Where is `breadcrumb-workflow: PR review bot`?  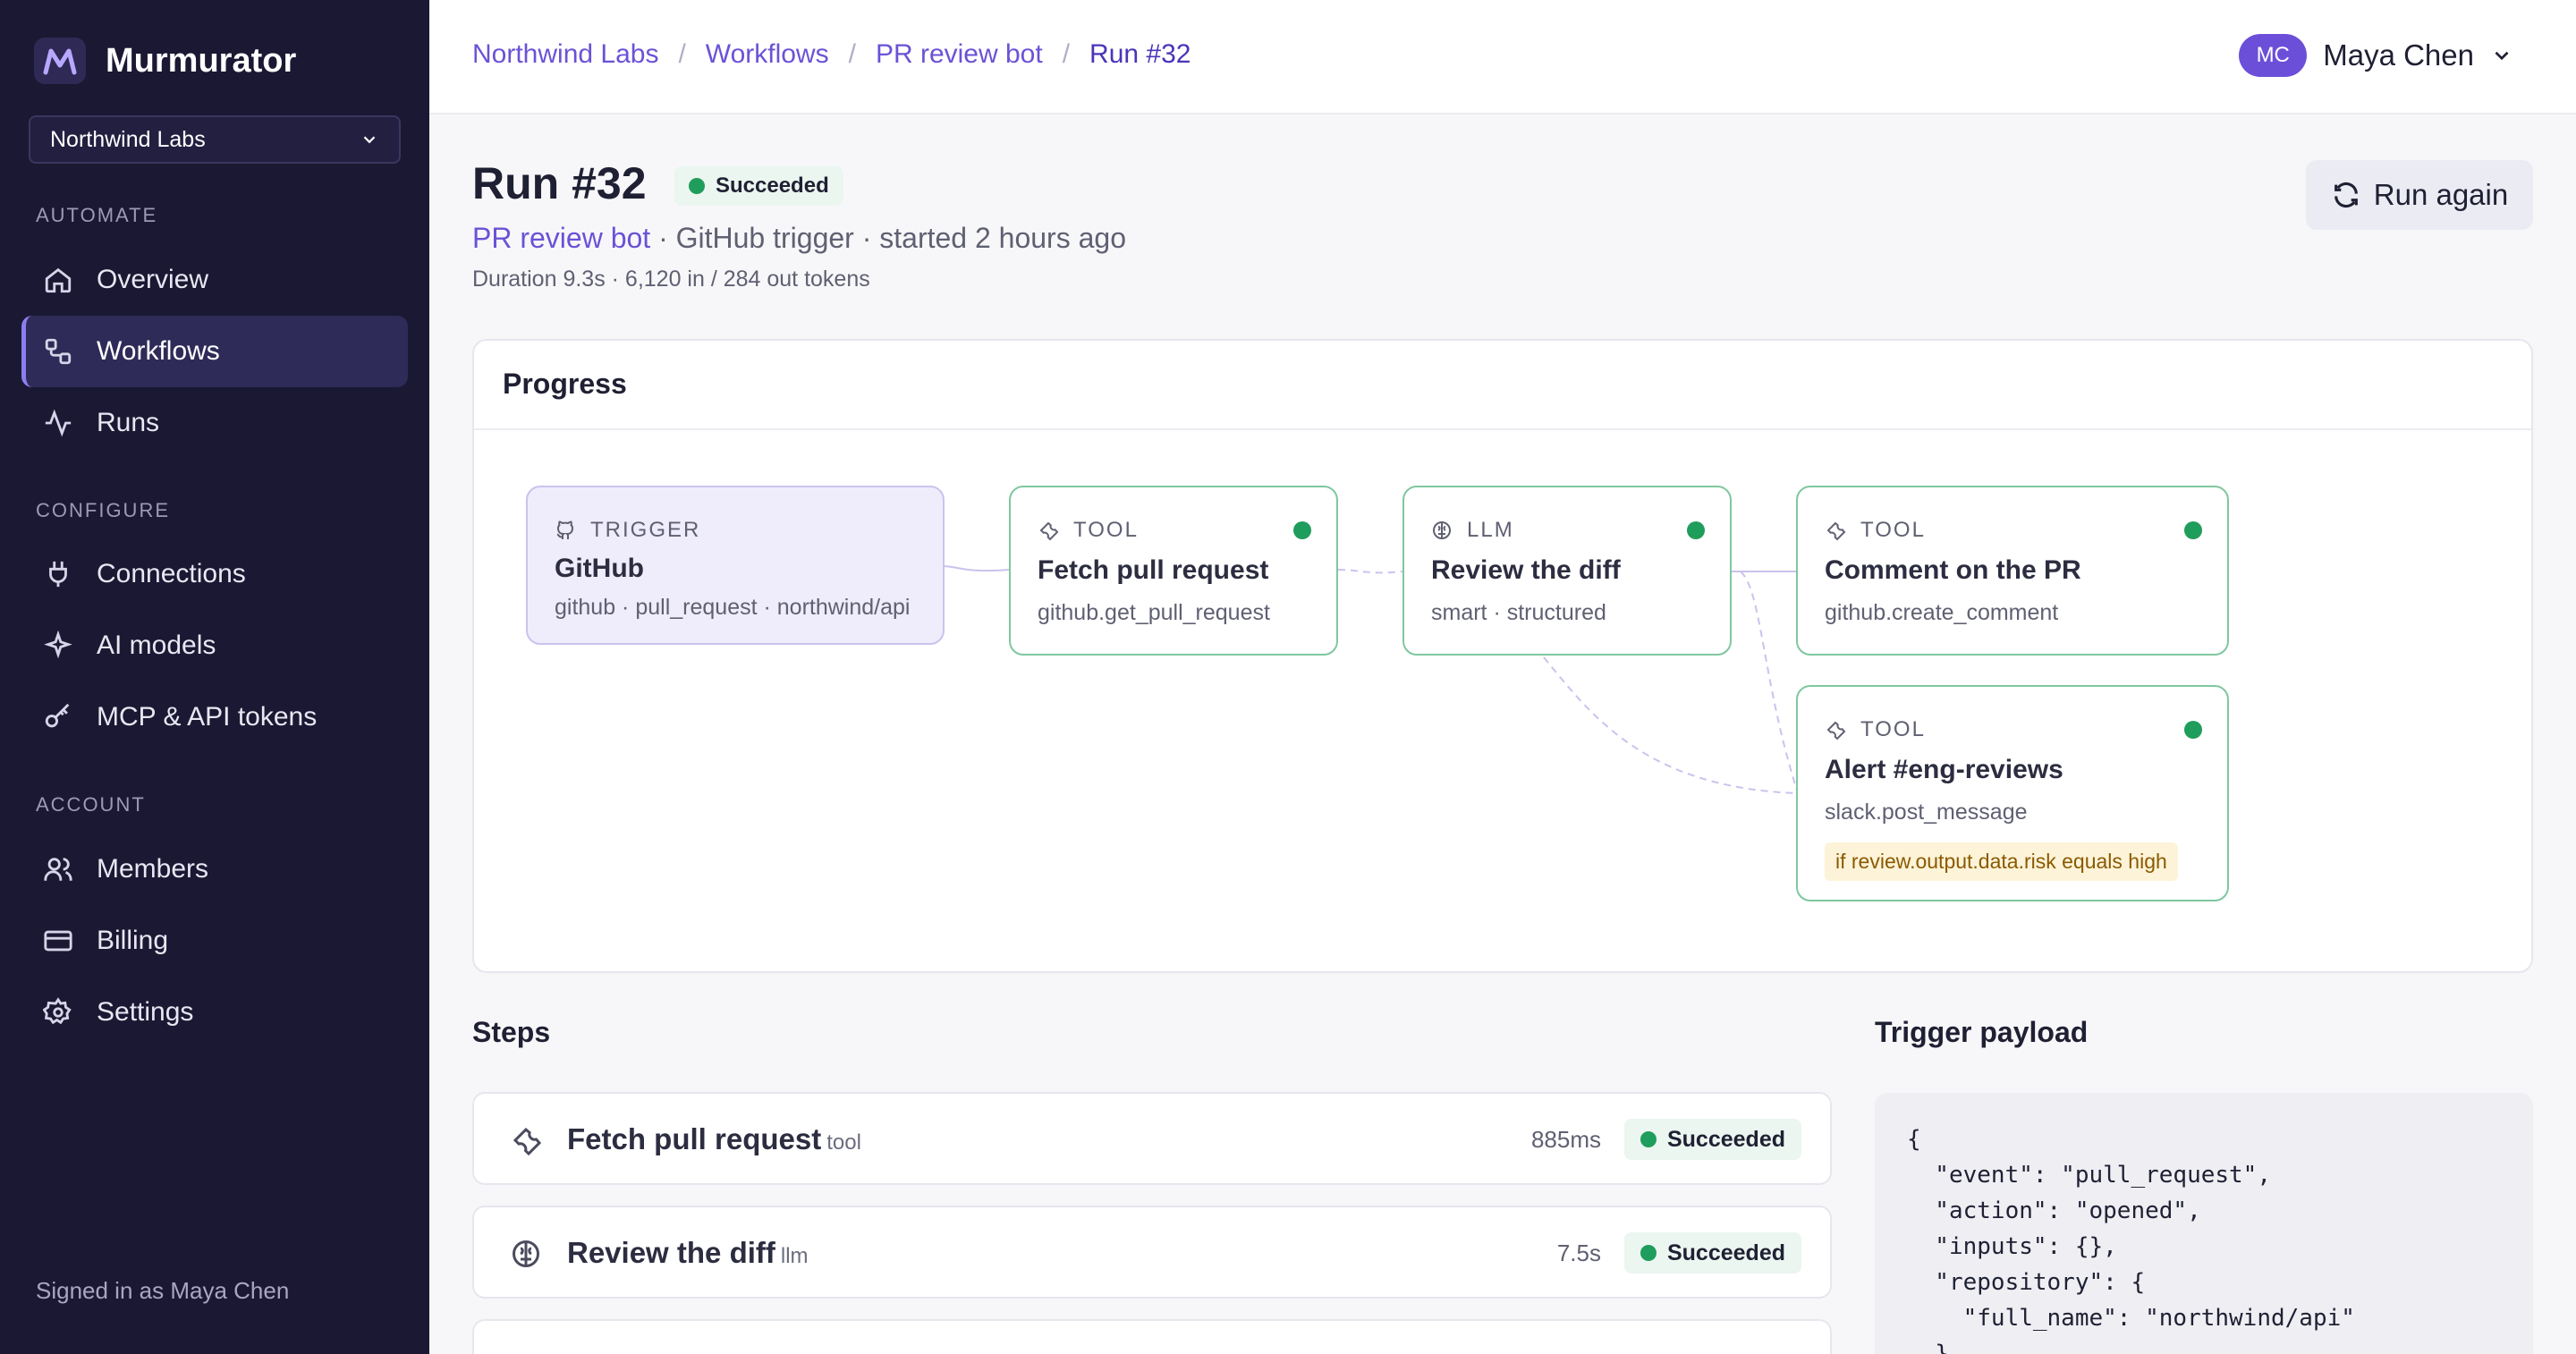
breadcrumb-workflow: PR review bot is located at coordinates (959, 54).